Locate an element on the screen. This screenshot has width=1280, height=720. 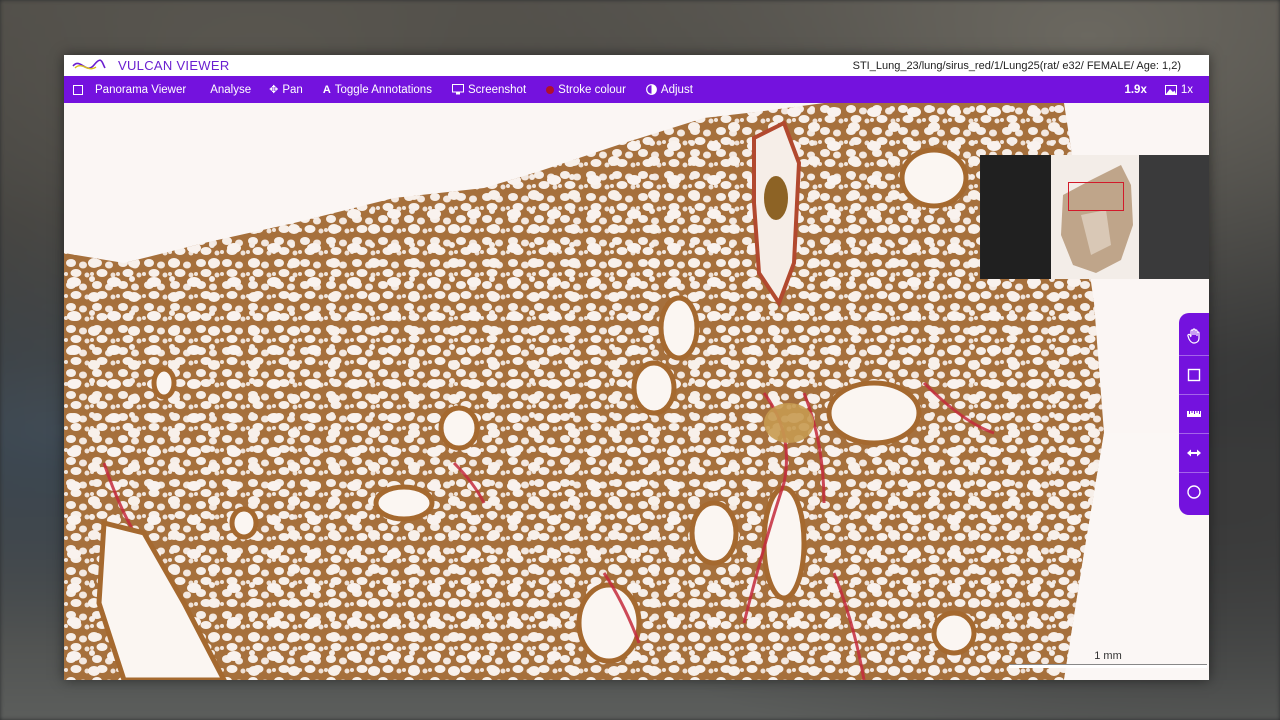
toggle-annotations-button: A Toggle Annotations is located at coordinates (377, 90).